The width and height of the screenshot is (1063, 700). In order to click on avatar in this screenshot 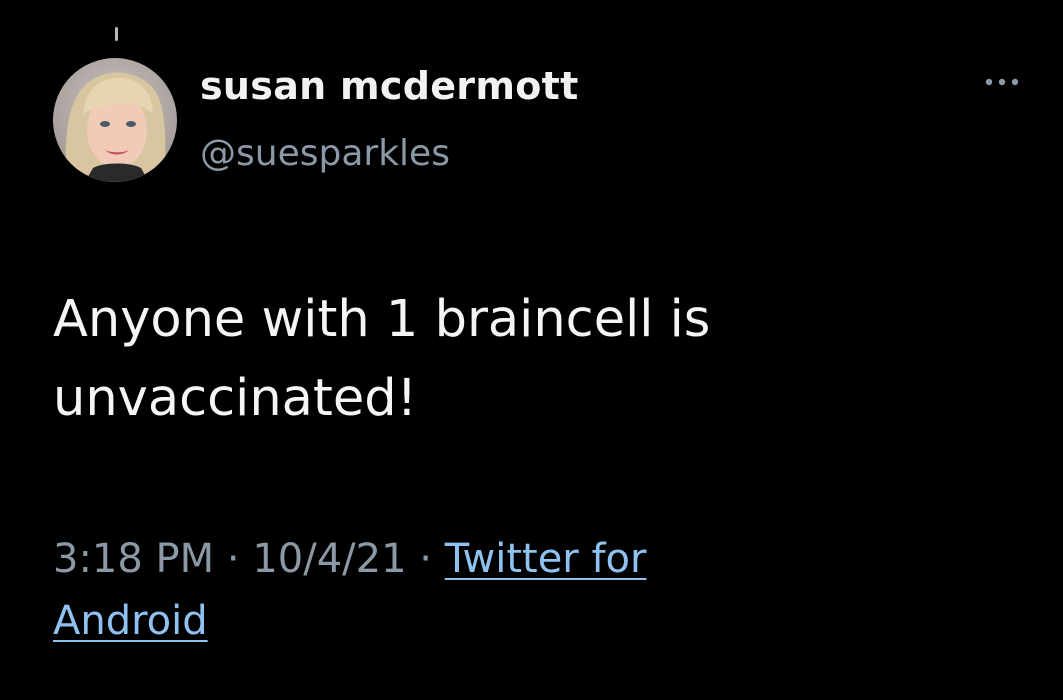, I will do `click(115, 120)`.